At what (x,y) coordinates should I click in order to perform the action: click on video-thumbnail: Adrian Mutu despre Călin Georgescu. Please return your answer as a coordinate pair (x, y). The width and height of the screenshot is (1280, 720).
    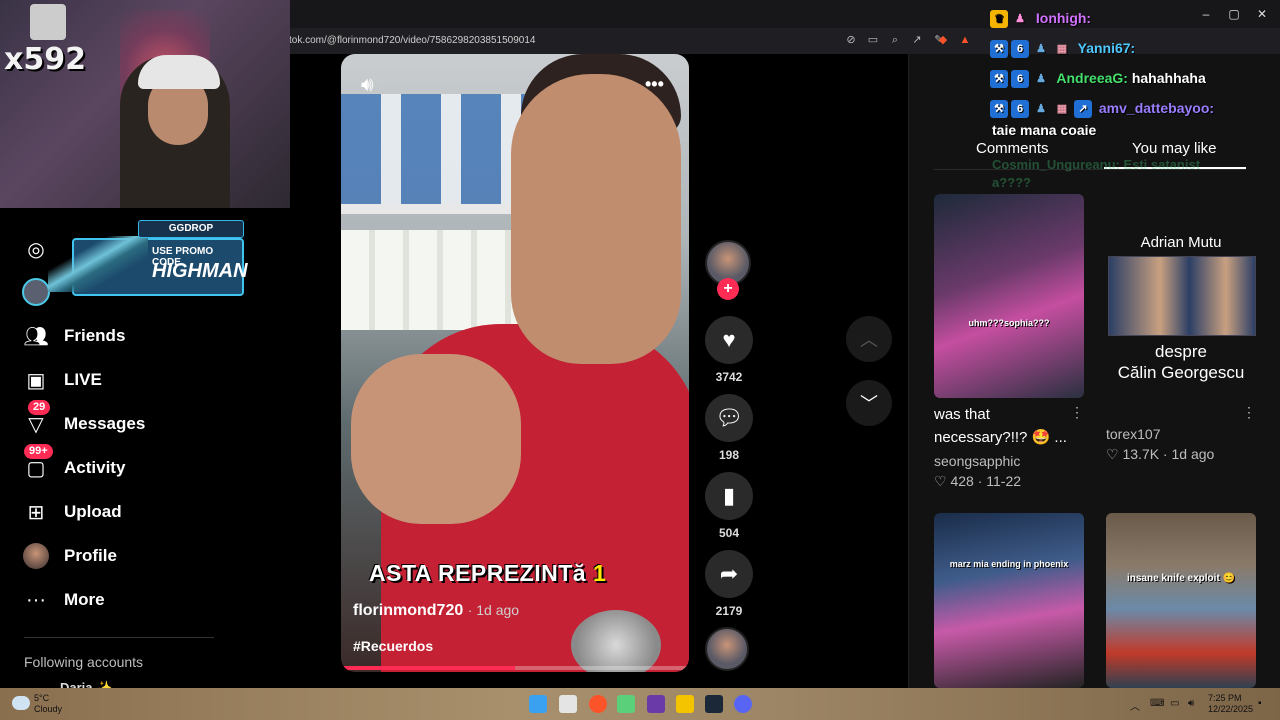
    Looking at the image, I should click on (1181, 324).